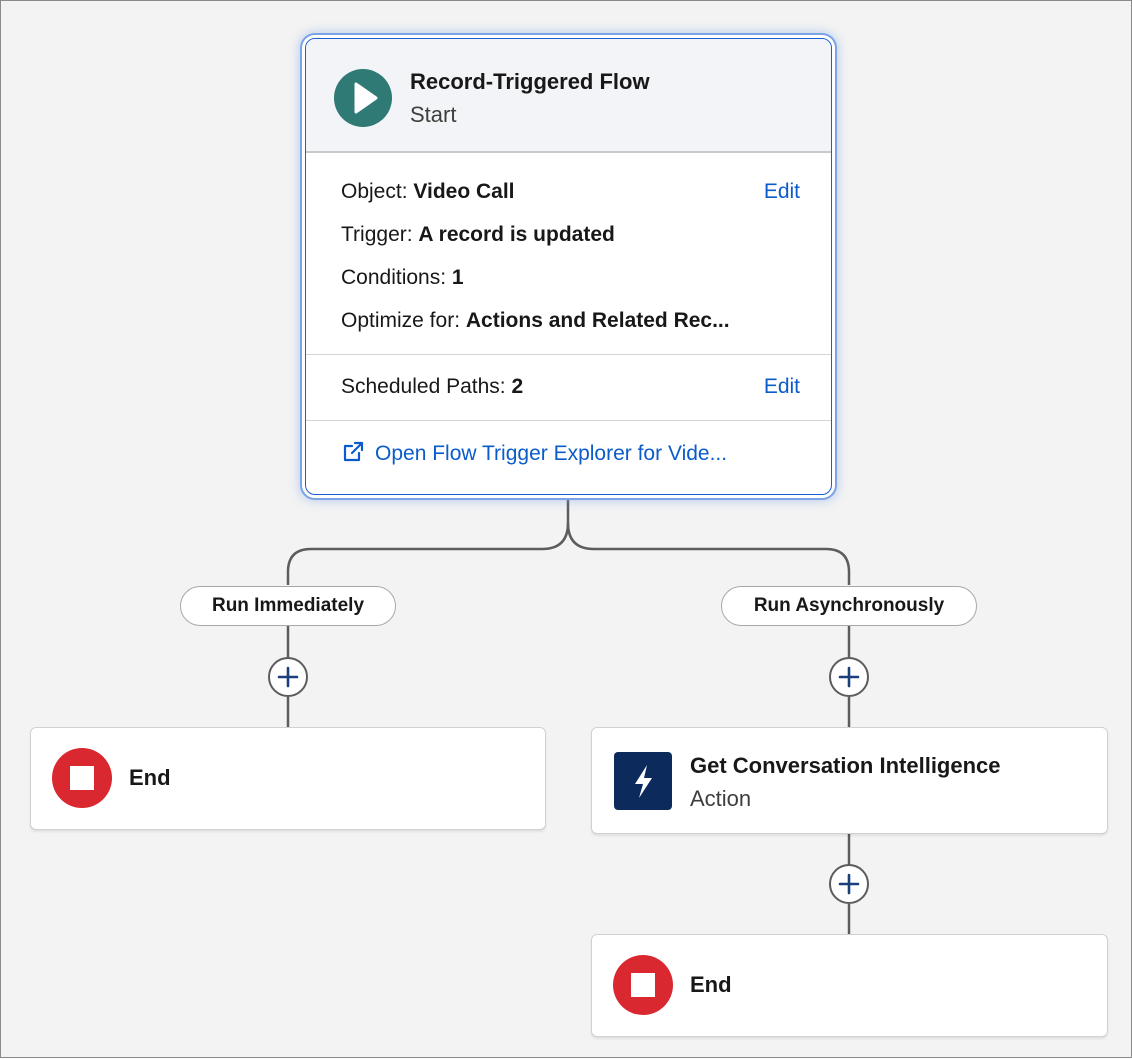  I want to click on path-label-run-asynchronously: Run Asynchronously, so click(849, 606).